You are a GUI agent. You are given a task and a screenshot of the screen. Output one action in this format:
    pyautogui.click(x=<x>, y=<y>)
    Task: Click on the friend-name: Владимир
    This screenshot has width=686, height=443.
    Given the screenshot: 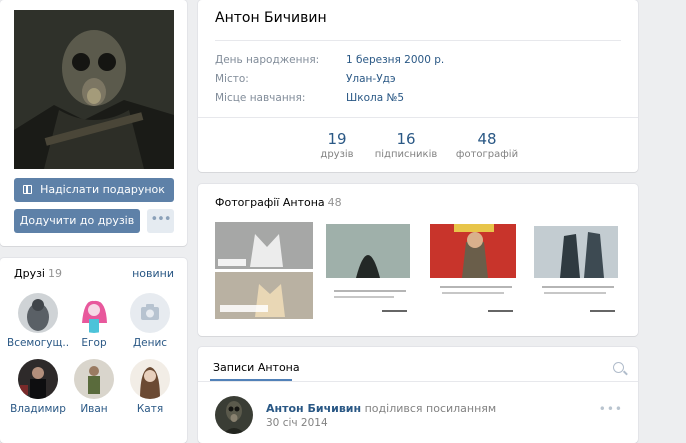 What is the action you would take?
    pyautogui.click(x=38, y=409)
    